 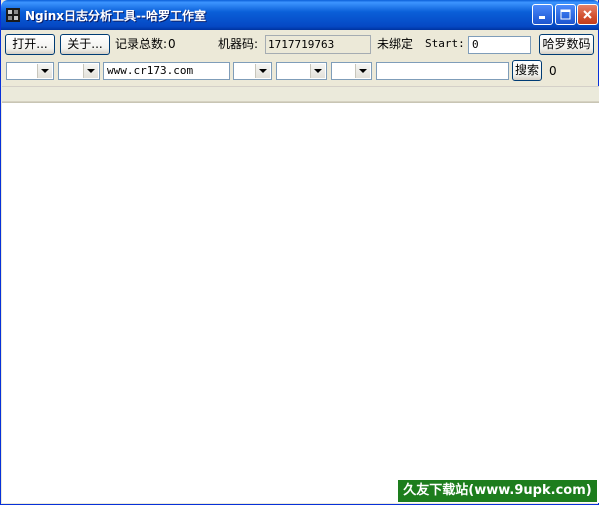 I want to click on binding-status: 未绑定, so click(x=395, y=44).